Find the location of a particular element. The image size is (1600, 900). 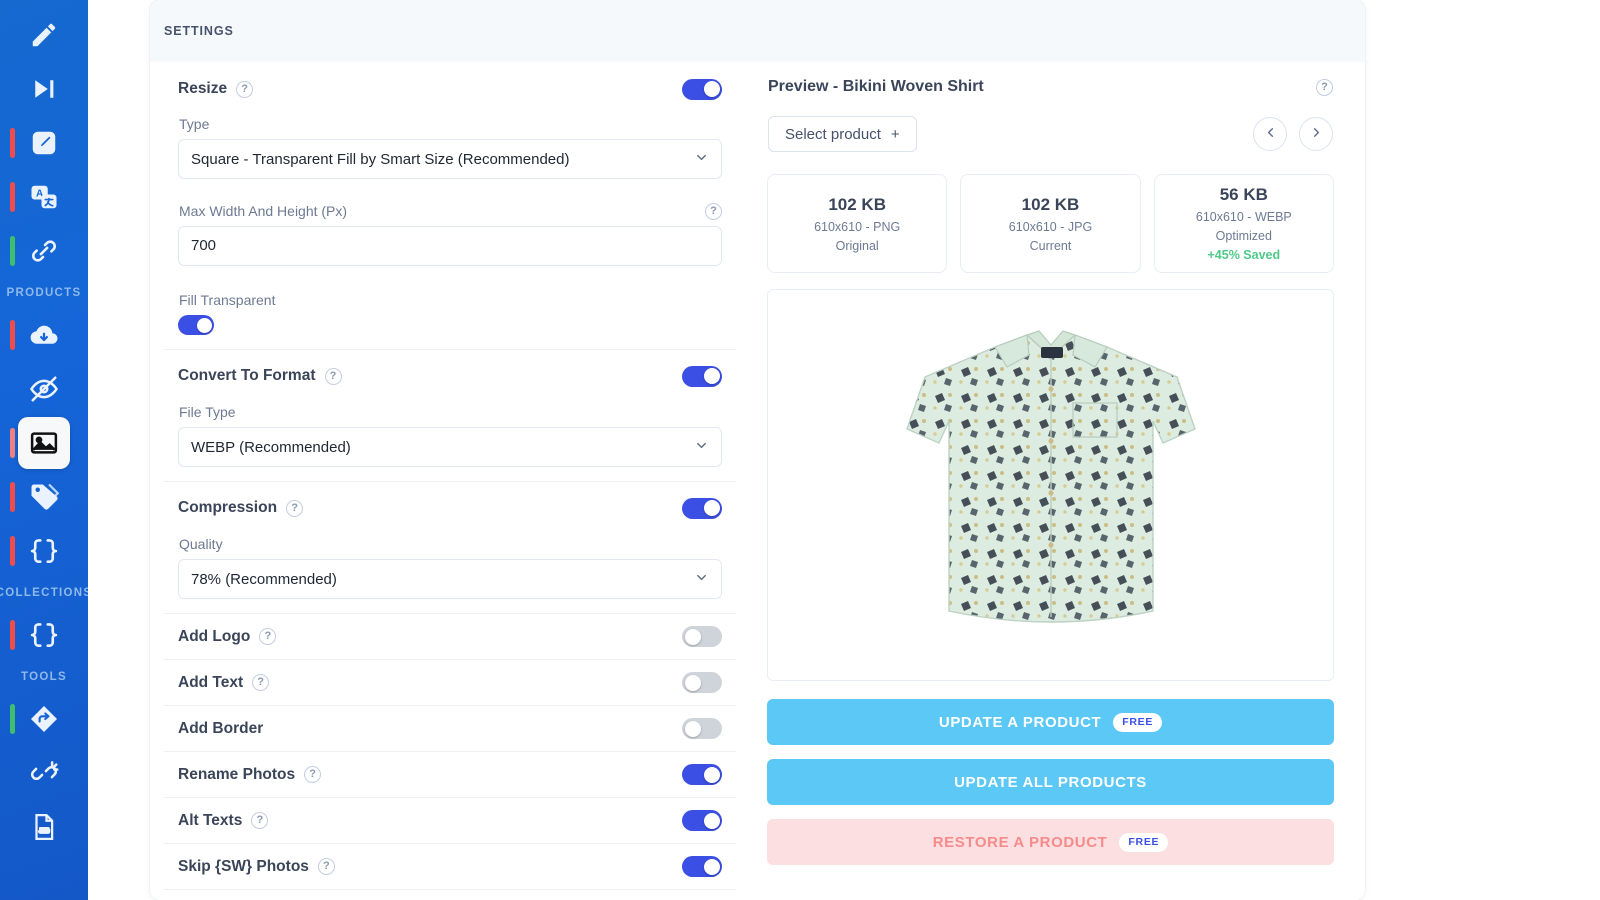

button-label: Update All Products is located at coordinates (1050, 782).